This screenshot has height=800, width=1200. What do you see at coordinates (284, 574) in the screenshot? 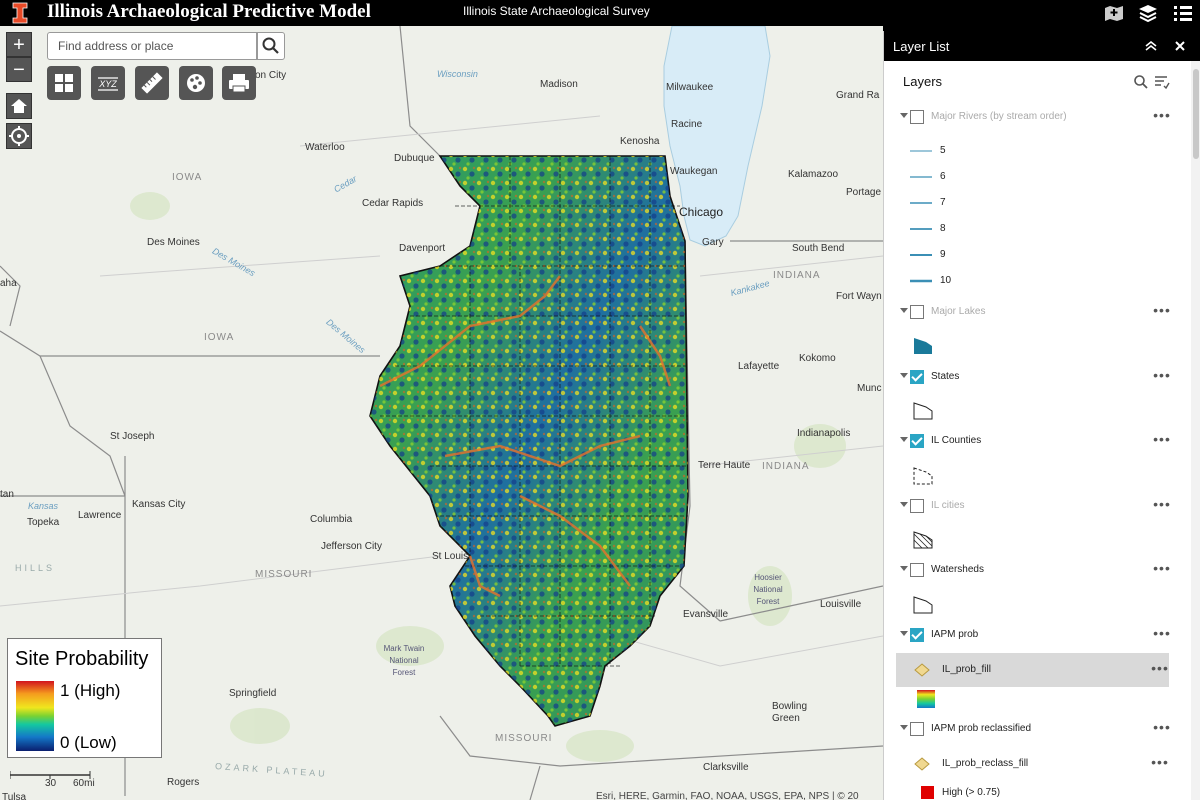
I see `map-label-state: MISSOURI` at bounding box center [284, 574].